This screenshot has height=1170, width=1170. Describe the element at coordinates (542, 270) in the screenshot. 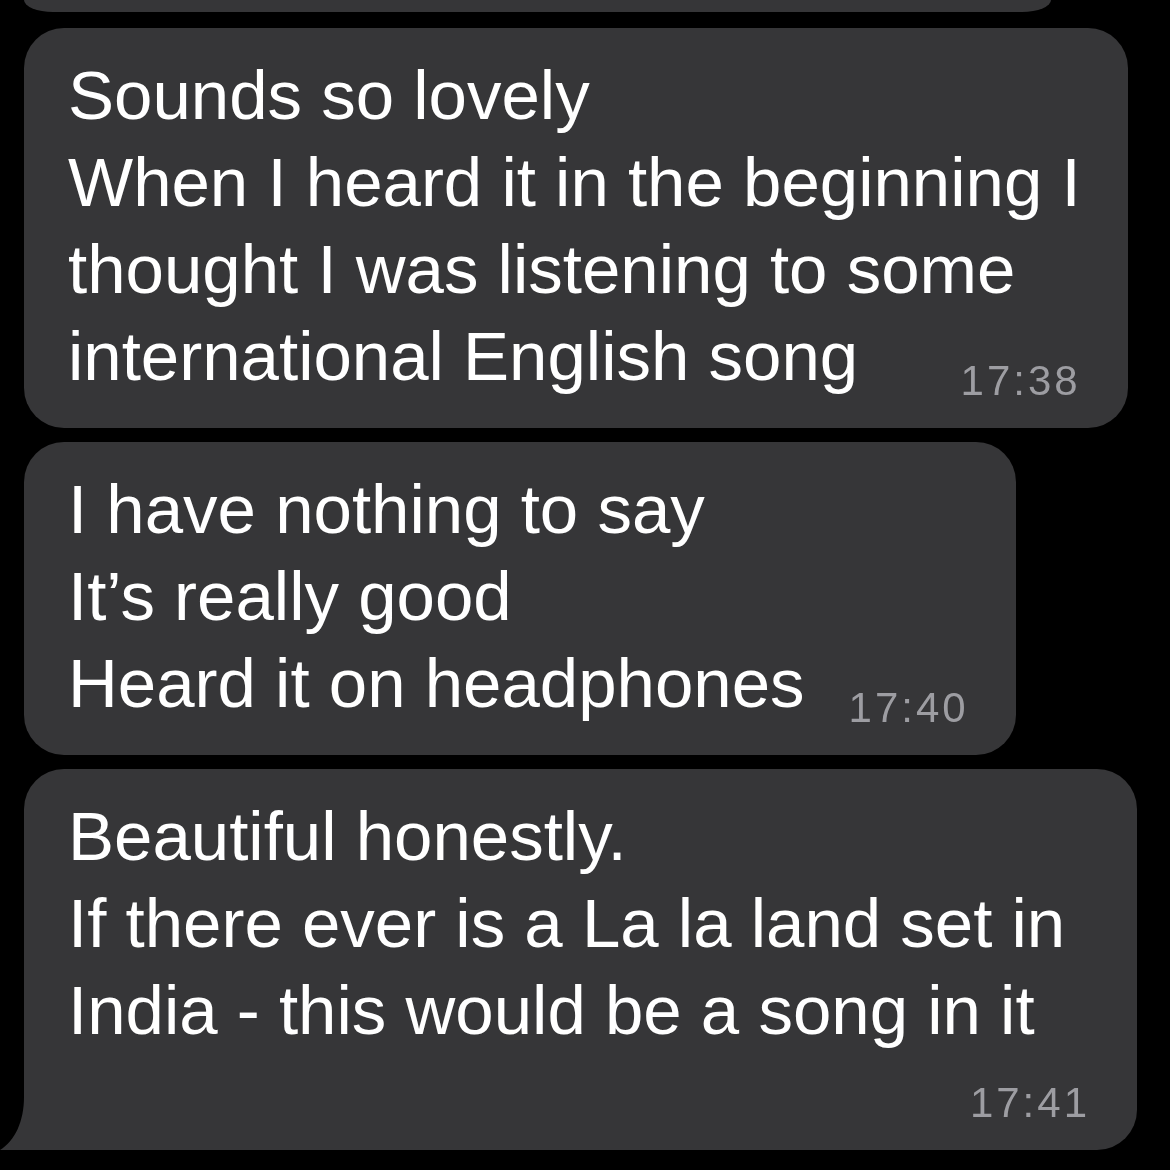

I see `message-text: thought I was listening to some` at that location.